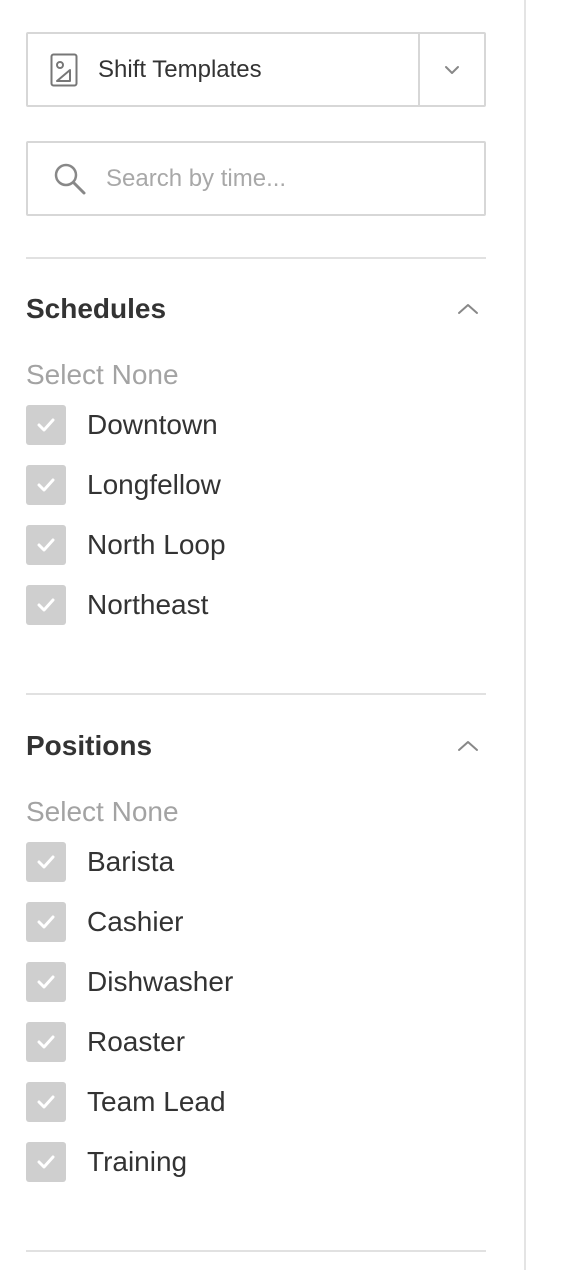 This screenshot has height=1270, width=566. I want to click on search-input, so click(295, 178).